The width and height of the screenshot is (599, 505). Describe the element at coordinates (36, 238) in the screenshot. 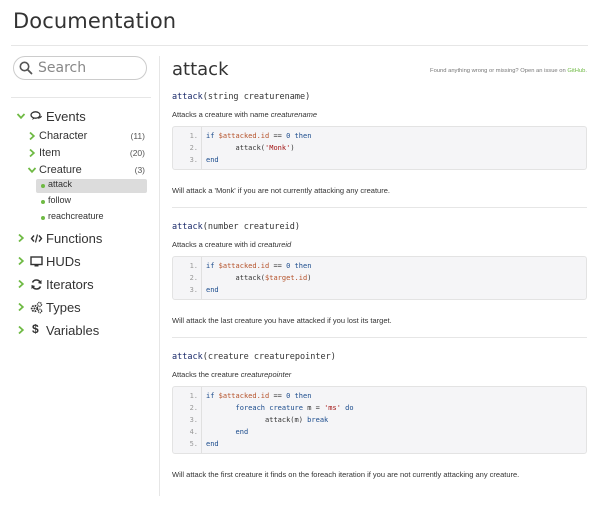

I see `code-icon` at that location.